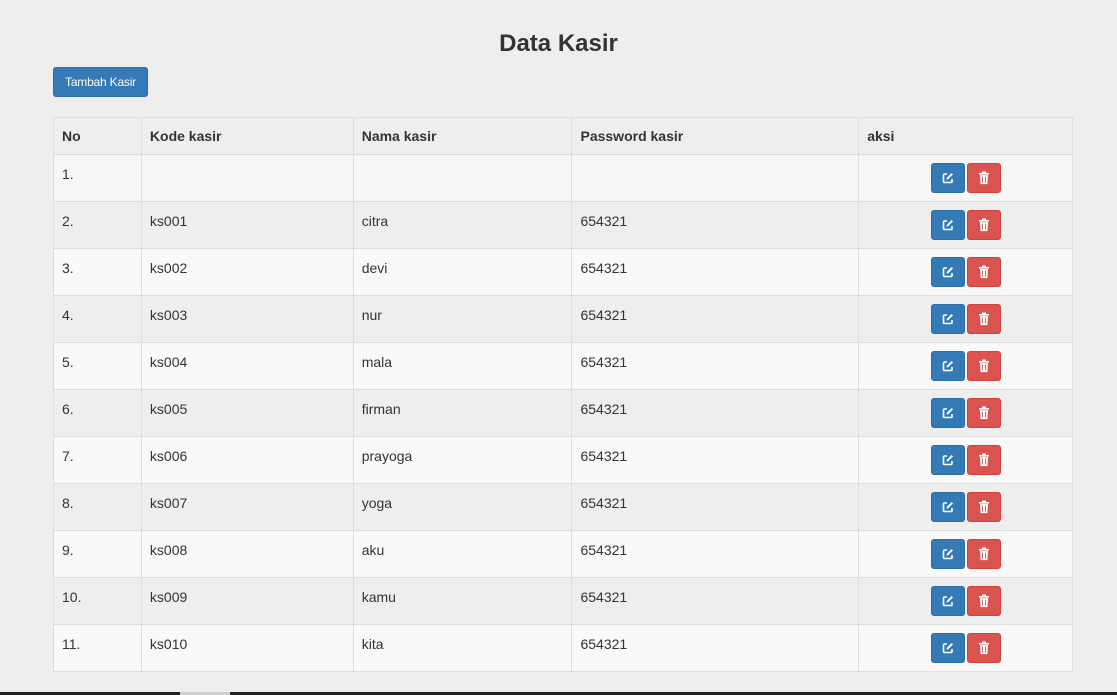 This screenshot has height=695, width=1117. I want to click on table-row: 1., so click(563, 178).